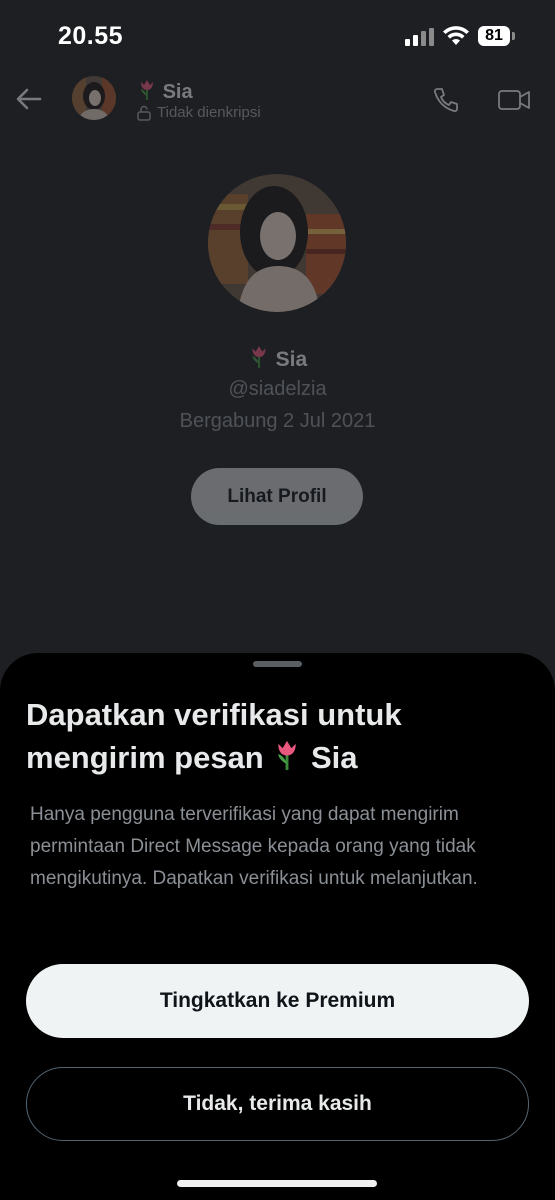  I want to click on view-profile-button: Lihat Profil, so click(277, 496).